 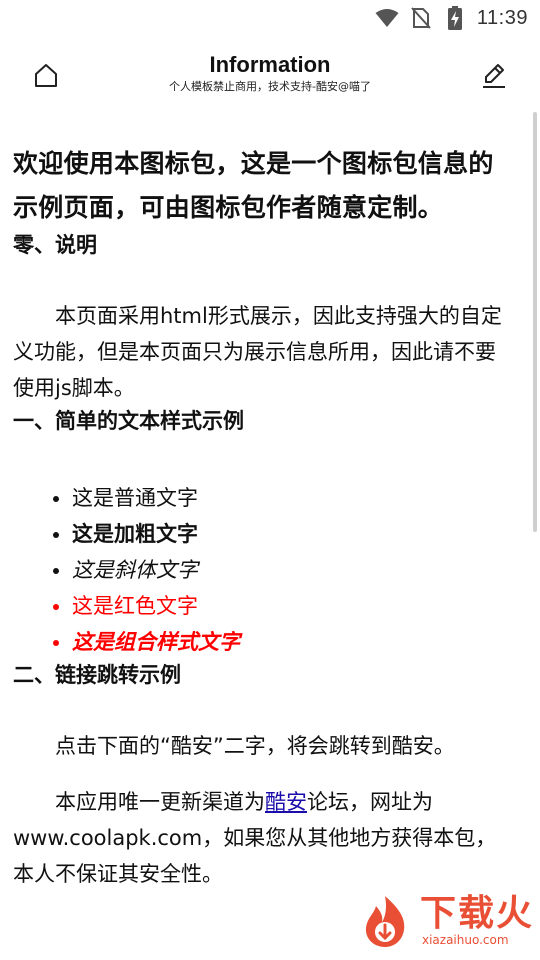 What do you see at coordinates (293, 570) in the screenshot?
I see `sample-italic: 这是斜体文字` at bounding box center [293, 570].